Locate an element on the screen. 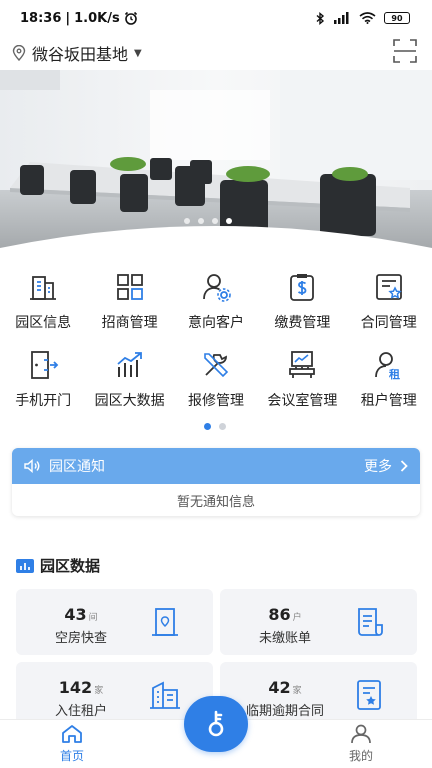 The width and height of the screenshot is (432, 768). notice-more-link: 更多 is located at coordinates (386, 466).